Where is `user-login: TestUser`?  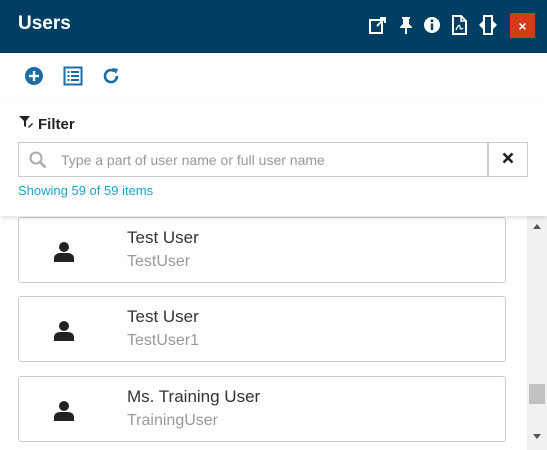
user-login: TestUser is located at coordinates (159, 261).